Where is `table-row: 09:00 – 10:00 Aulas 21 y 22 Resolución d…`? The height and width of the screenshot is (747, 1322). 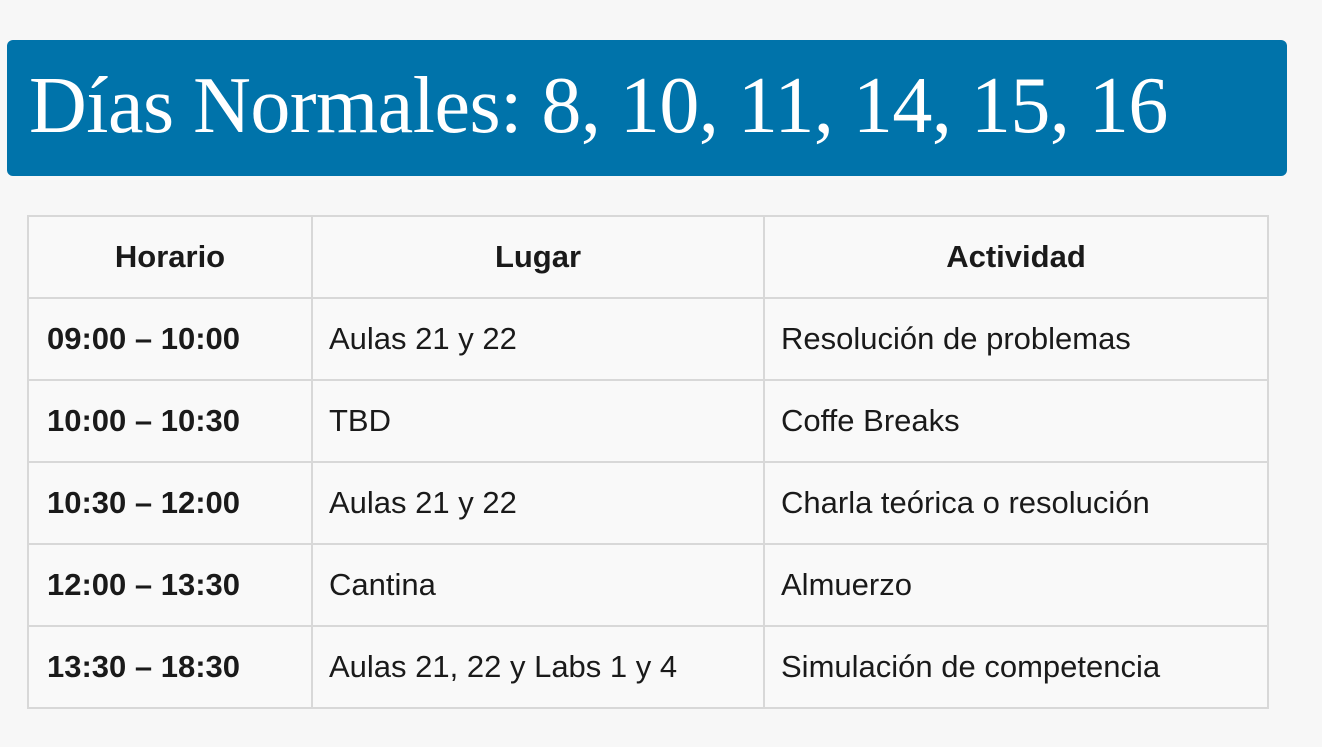
table-row: 09:00 – 10:00 Aulas 21 y 22 Resolución d… is located at coordinates (648, 339).